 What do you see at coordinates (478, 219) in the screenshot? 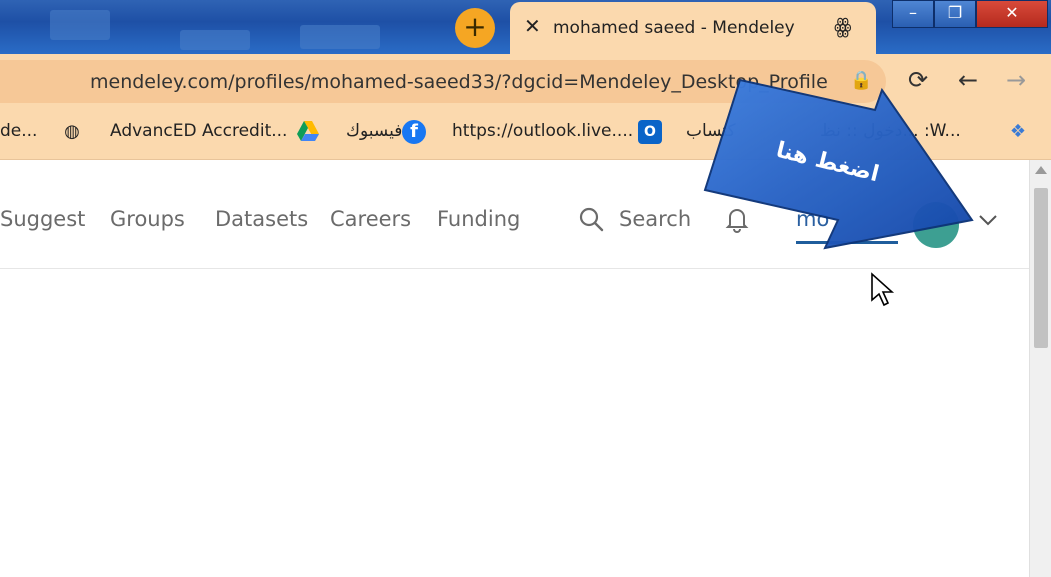
I see `nav-funding: Funding` at bounding box center [478, 219].